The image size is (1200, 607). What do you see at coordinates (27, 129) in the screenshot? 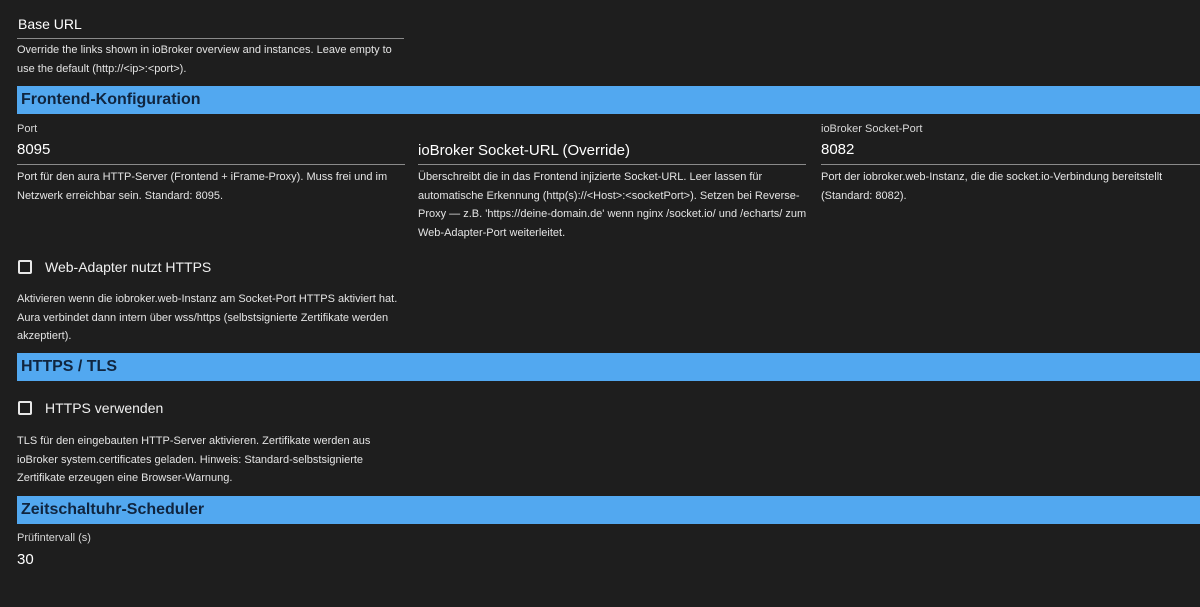
I see `port-label: Port` at bounding box center [27, 129].